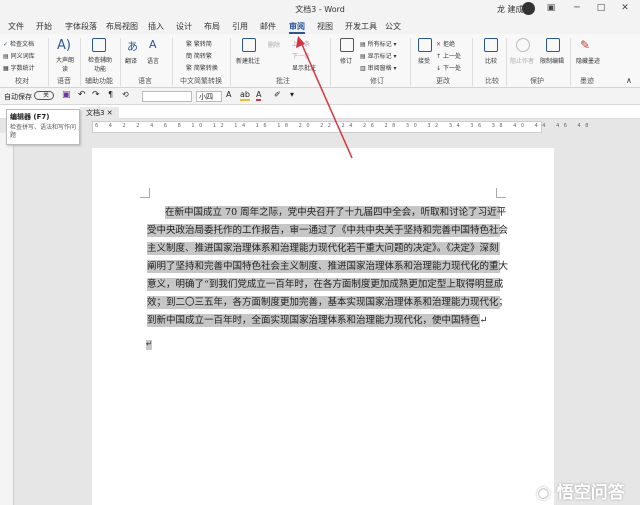  I want to click on annotation-arrow, so click(324, 97).